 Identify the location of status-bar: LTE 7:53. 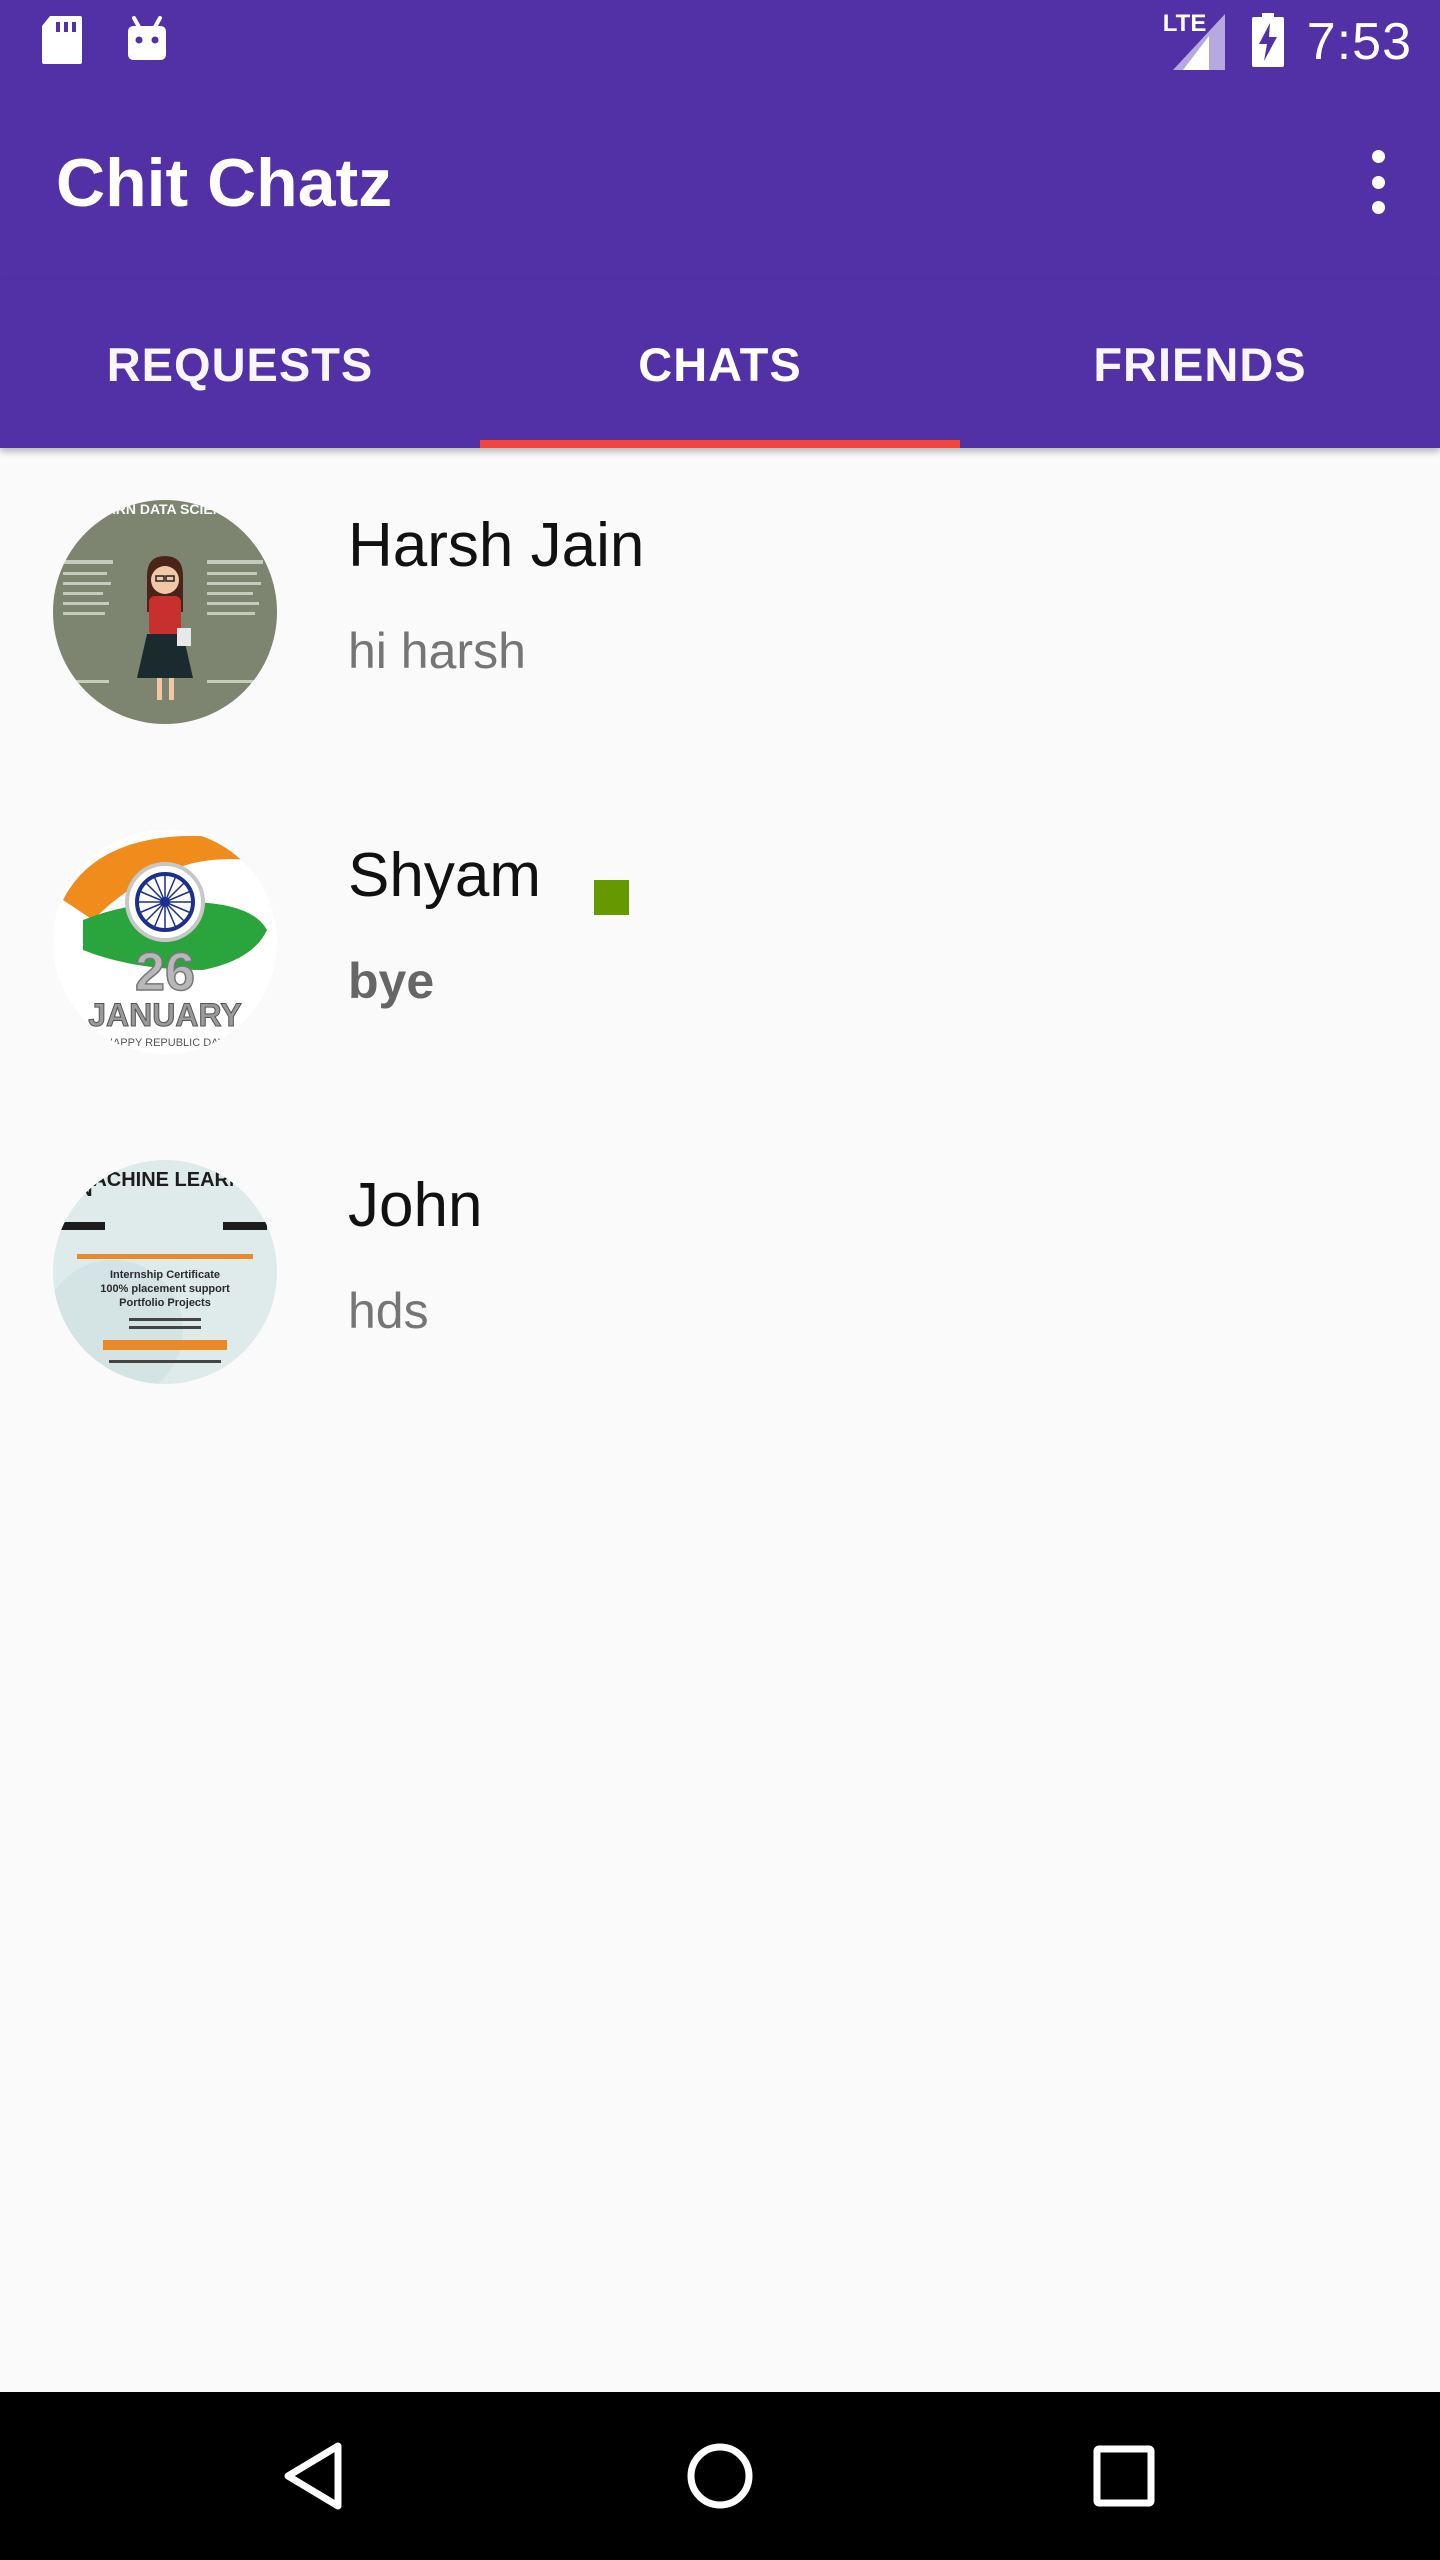
(720, 42).